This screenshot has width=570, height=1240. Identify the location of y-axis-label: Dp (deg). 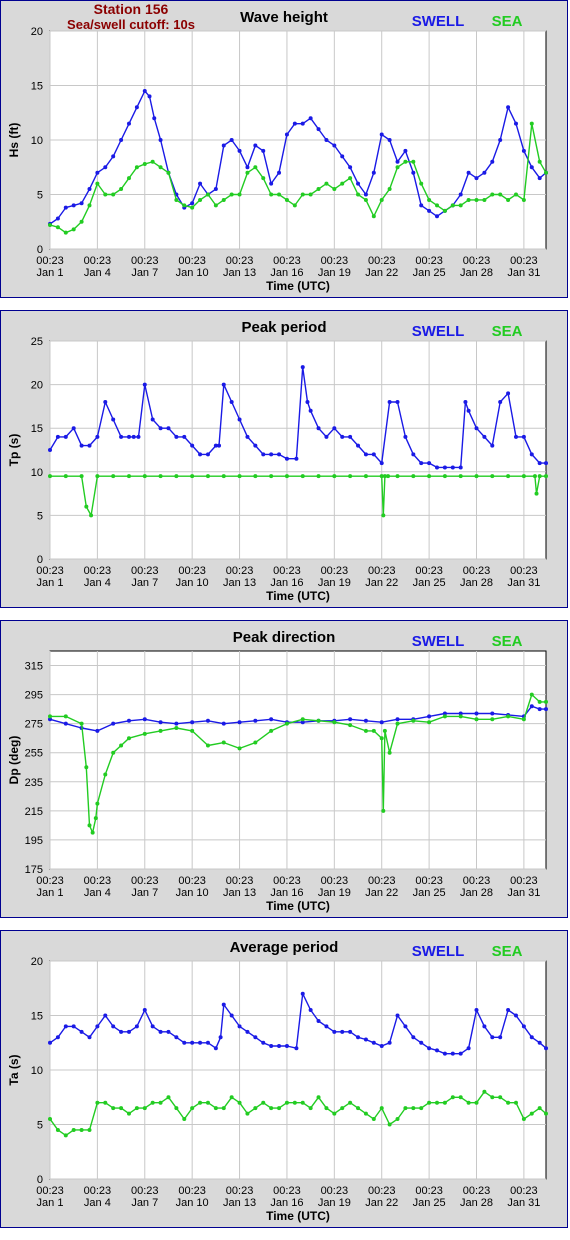
(14, 760).